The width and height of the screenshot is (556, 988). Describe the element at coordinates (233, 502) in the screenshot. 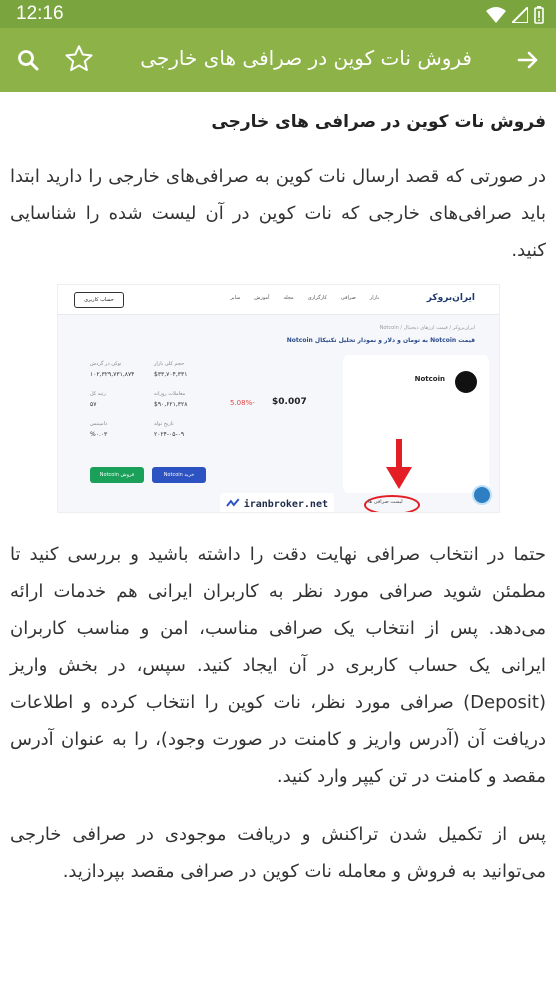

I see `iranbroker-logo-icon` at that location.